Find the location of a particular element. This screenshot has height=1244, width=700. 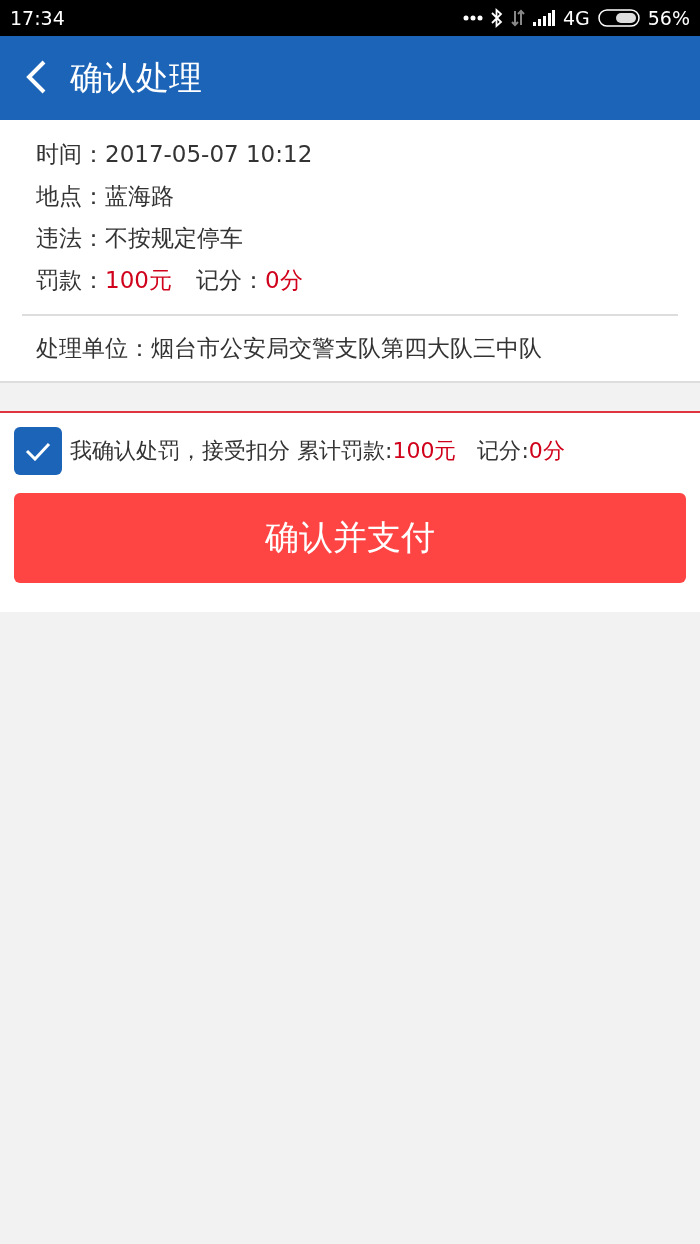

confirm-statement: 我确认处罚，接受扣分 累计罚款:100元 记分:0分 is located at coordinates (317, 451).